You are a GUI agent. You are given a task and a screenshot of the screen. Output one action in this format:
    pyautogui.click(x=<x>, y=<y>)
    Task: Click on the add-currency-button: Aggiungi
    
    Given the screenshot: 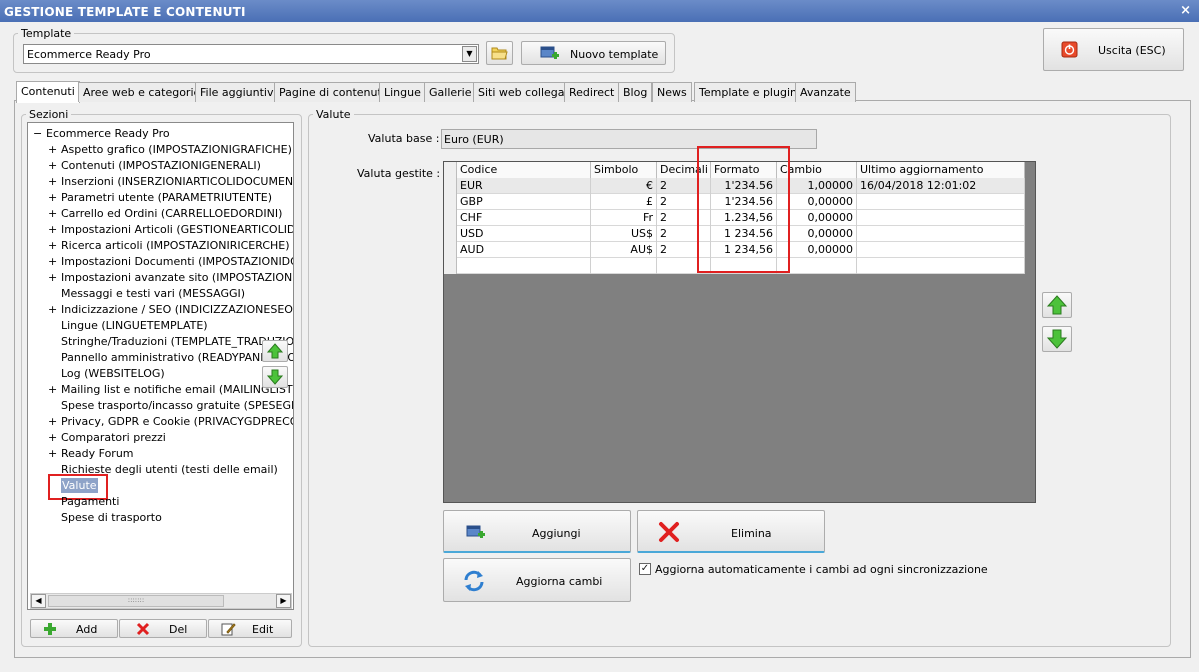 What is the action you would take?
    pyautogui.click(x=537, y=531)
    